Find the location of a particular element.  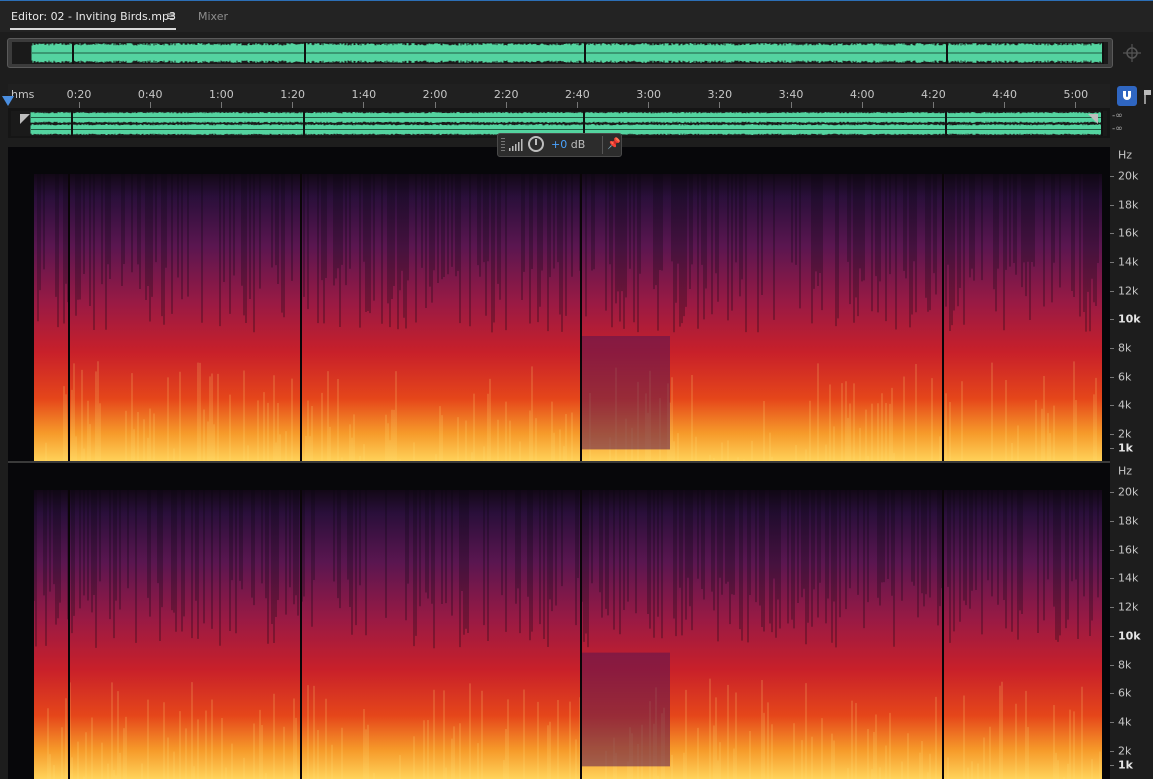

fade-out-handle is located at coordinates (1093, 119).